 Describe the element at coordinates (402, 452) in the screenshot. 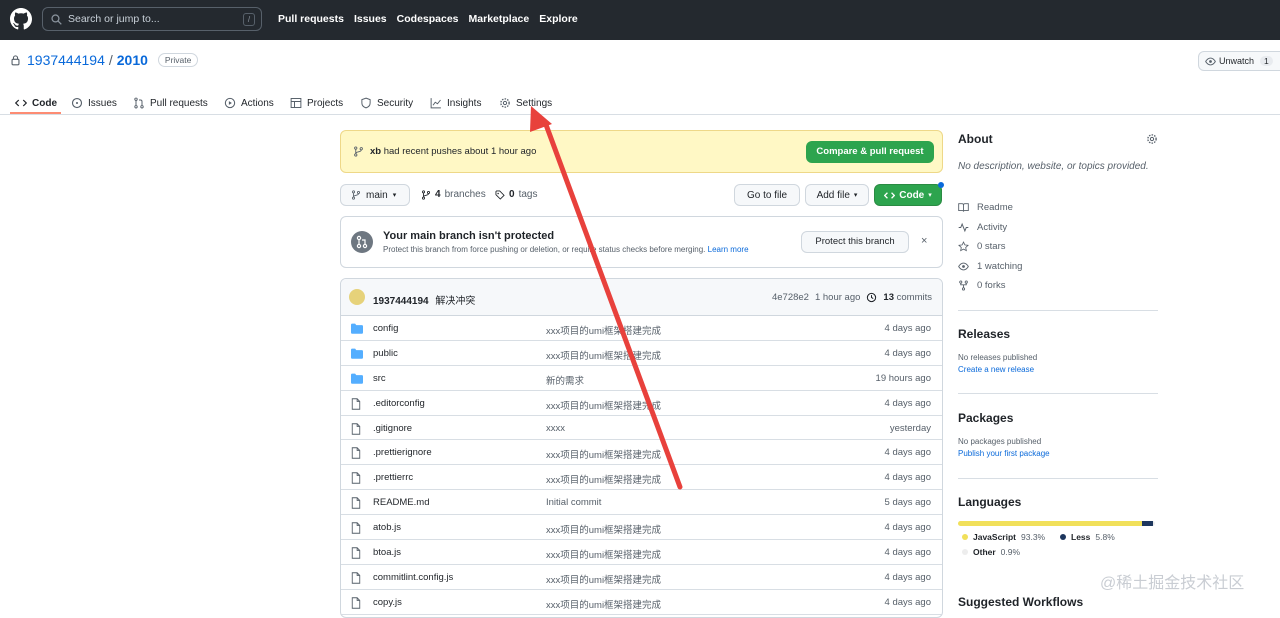

I see `file-name-link: .prettierignore` at that location.